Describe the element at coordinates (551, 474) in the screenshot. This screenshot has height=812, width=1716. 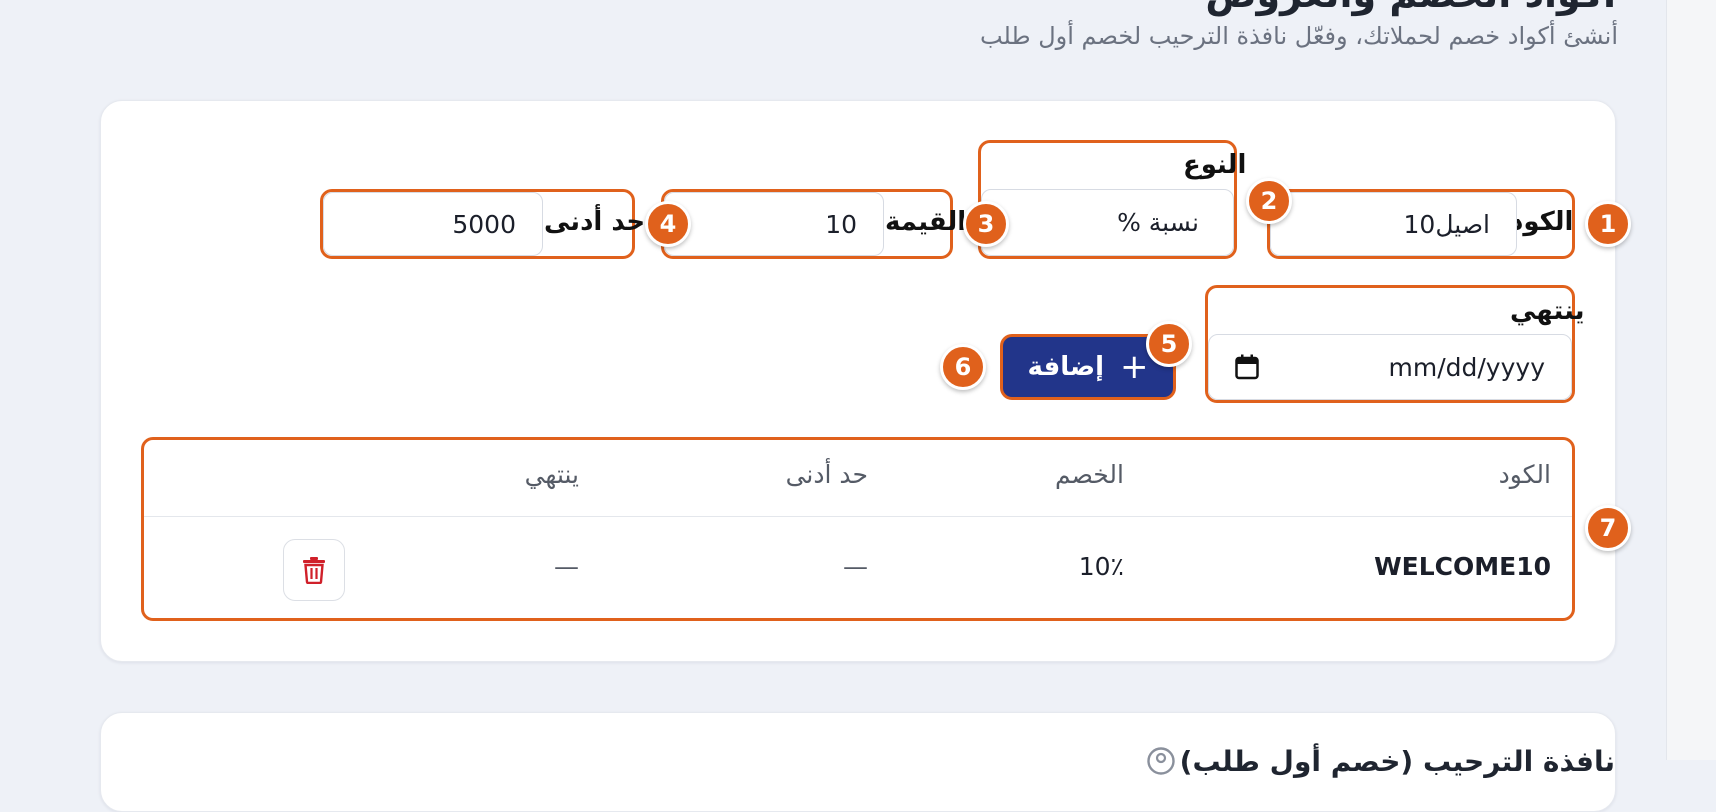
I see `column-header-expires: ينتهي` at that location.